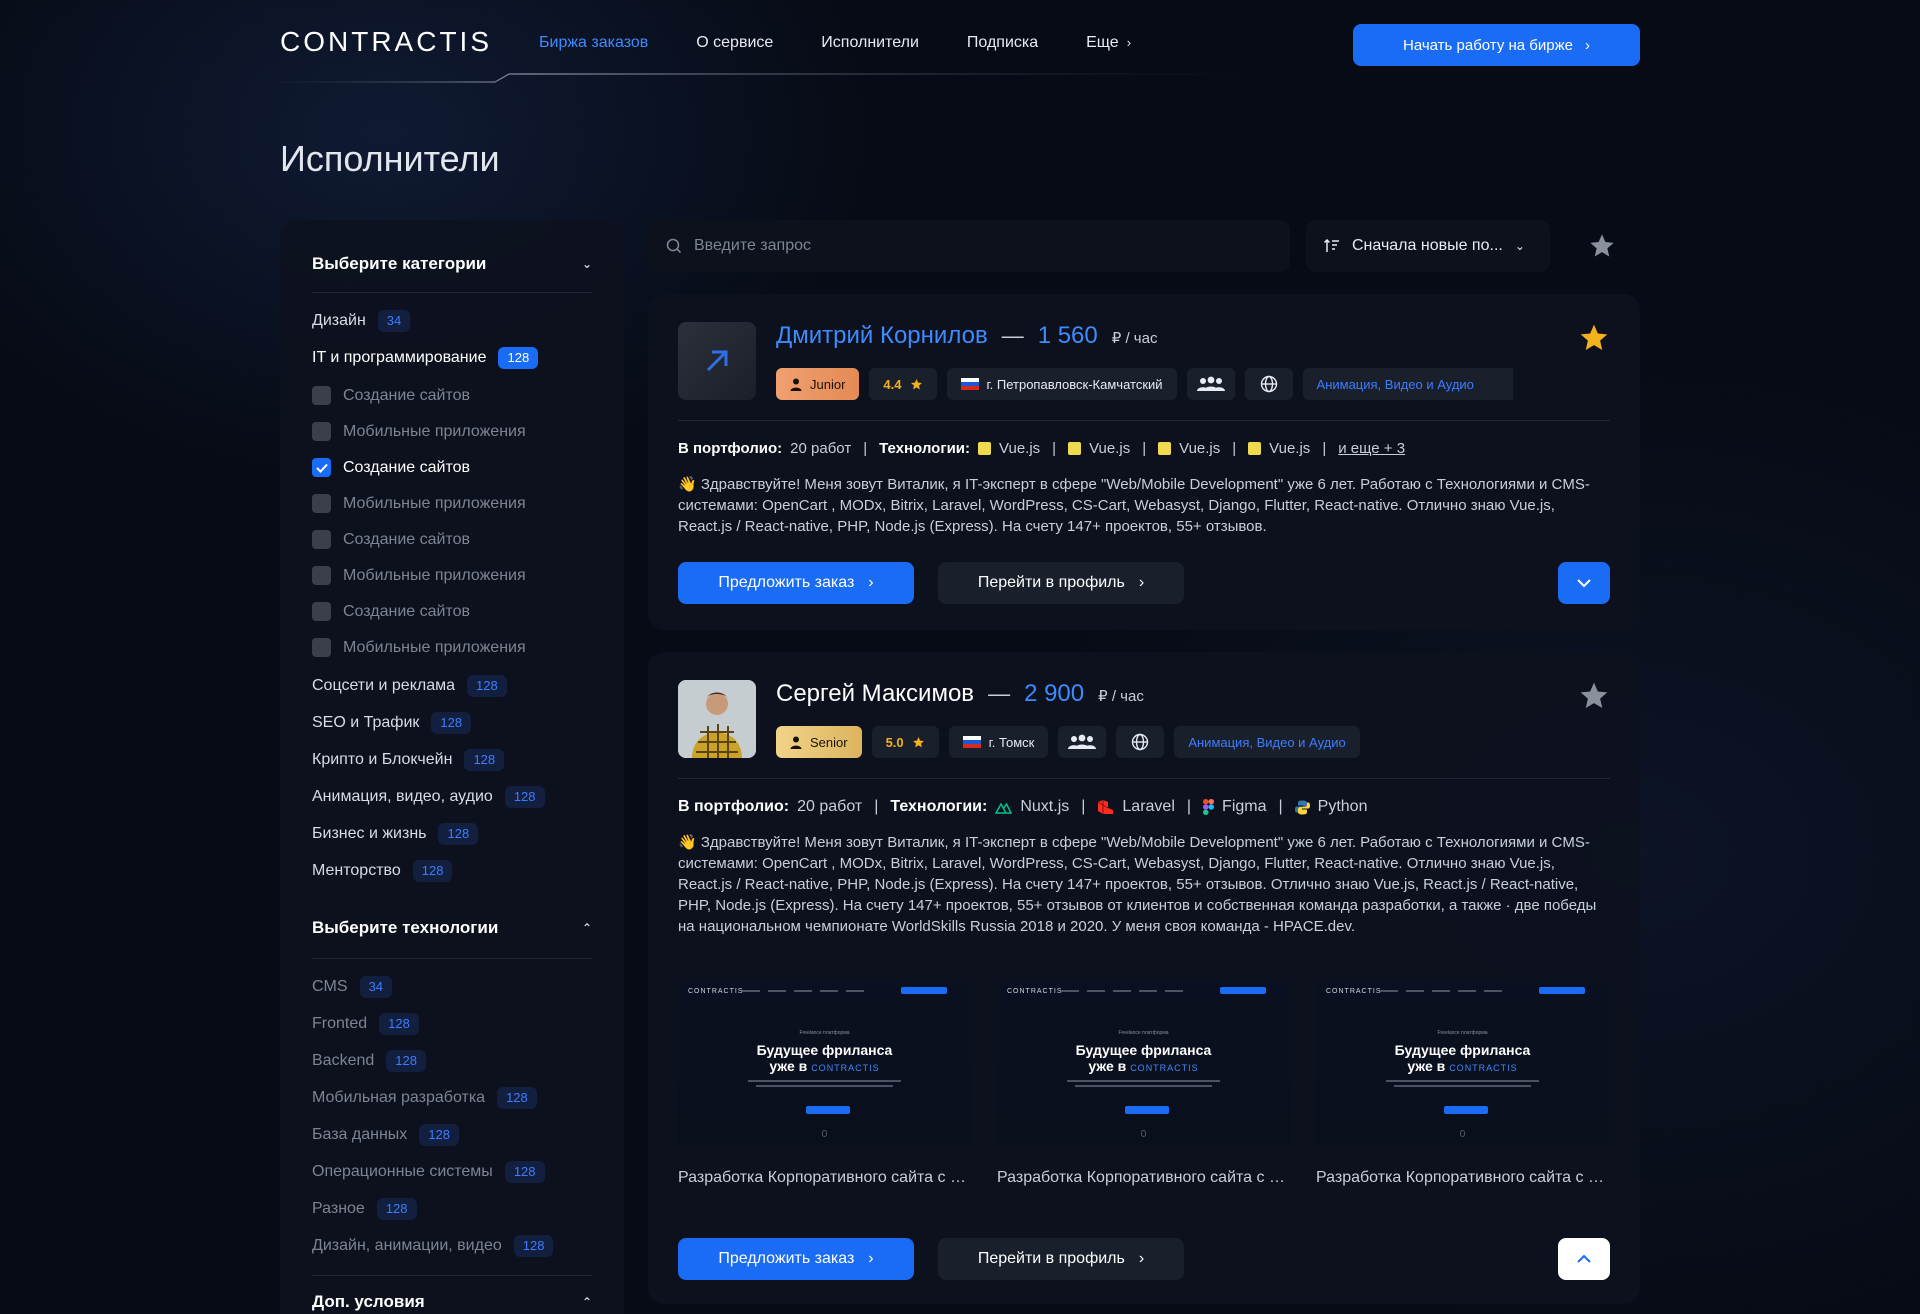 The width and height of the screenshot is (1920, 1314). I want to click on technology-count: 34, so click(376, 987).